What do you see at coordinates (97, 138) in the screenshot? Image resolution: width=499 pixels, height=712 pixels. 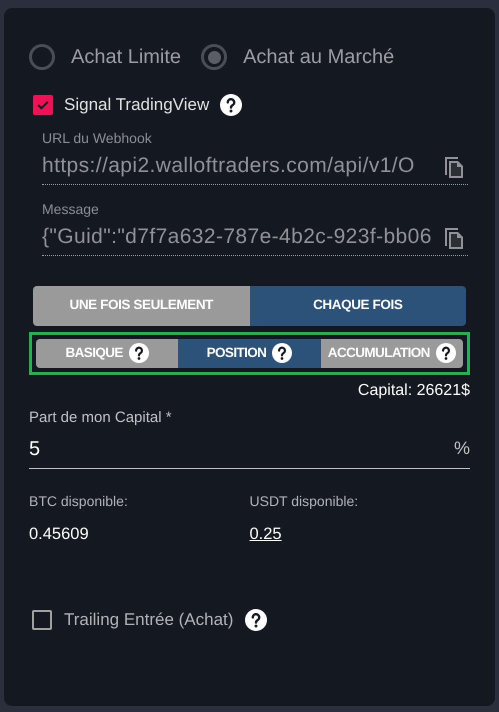 I see `field-label: URL du Webhook` at bounding box center [97, 138].